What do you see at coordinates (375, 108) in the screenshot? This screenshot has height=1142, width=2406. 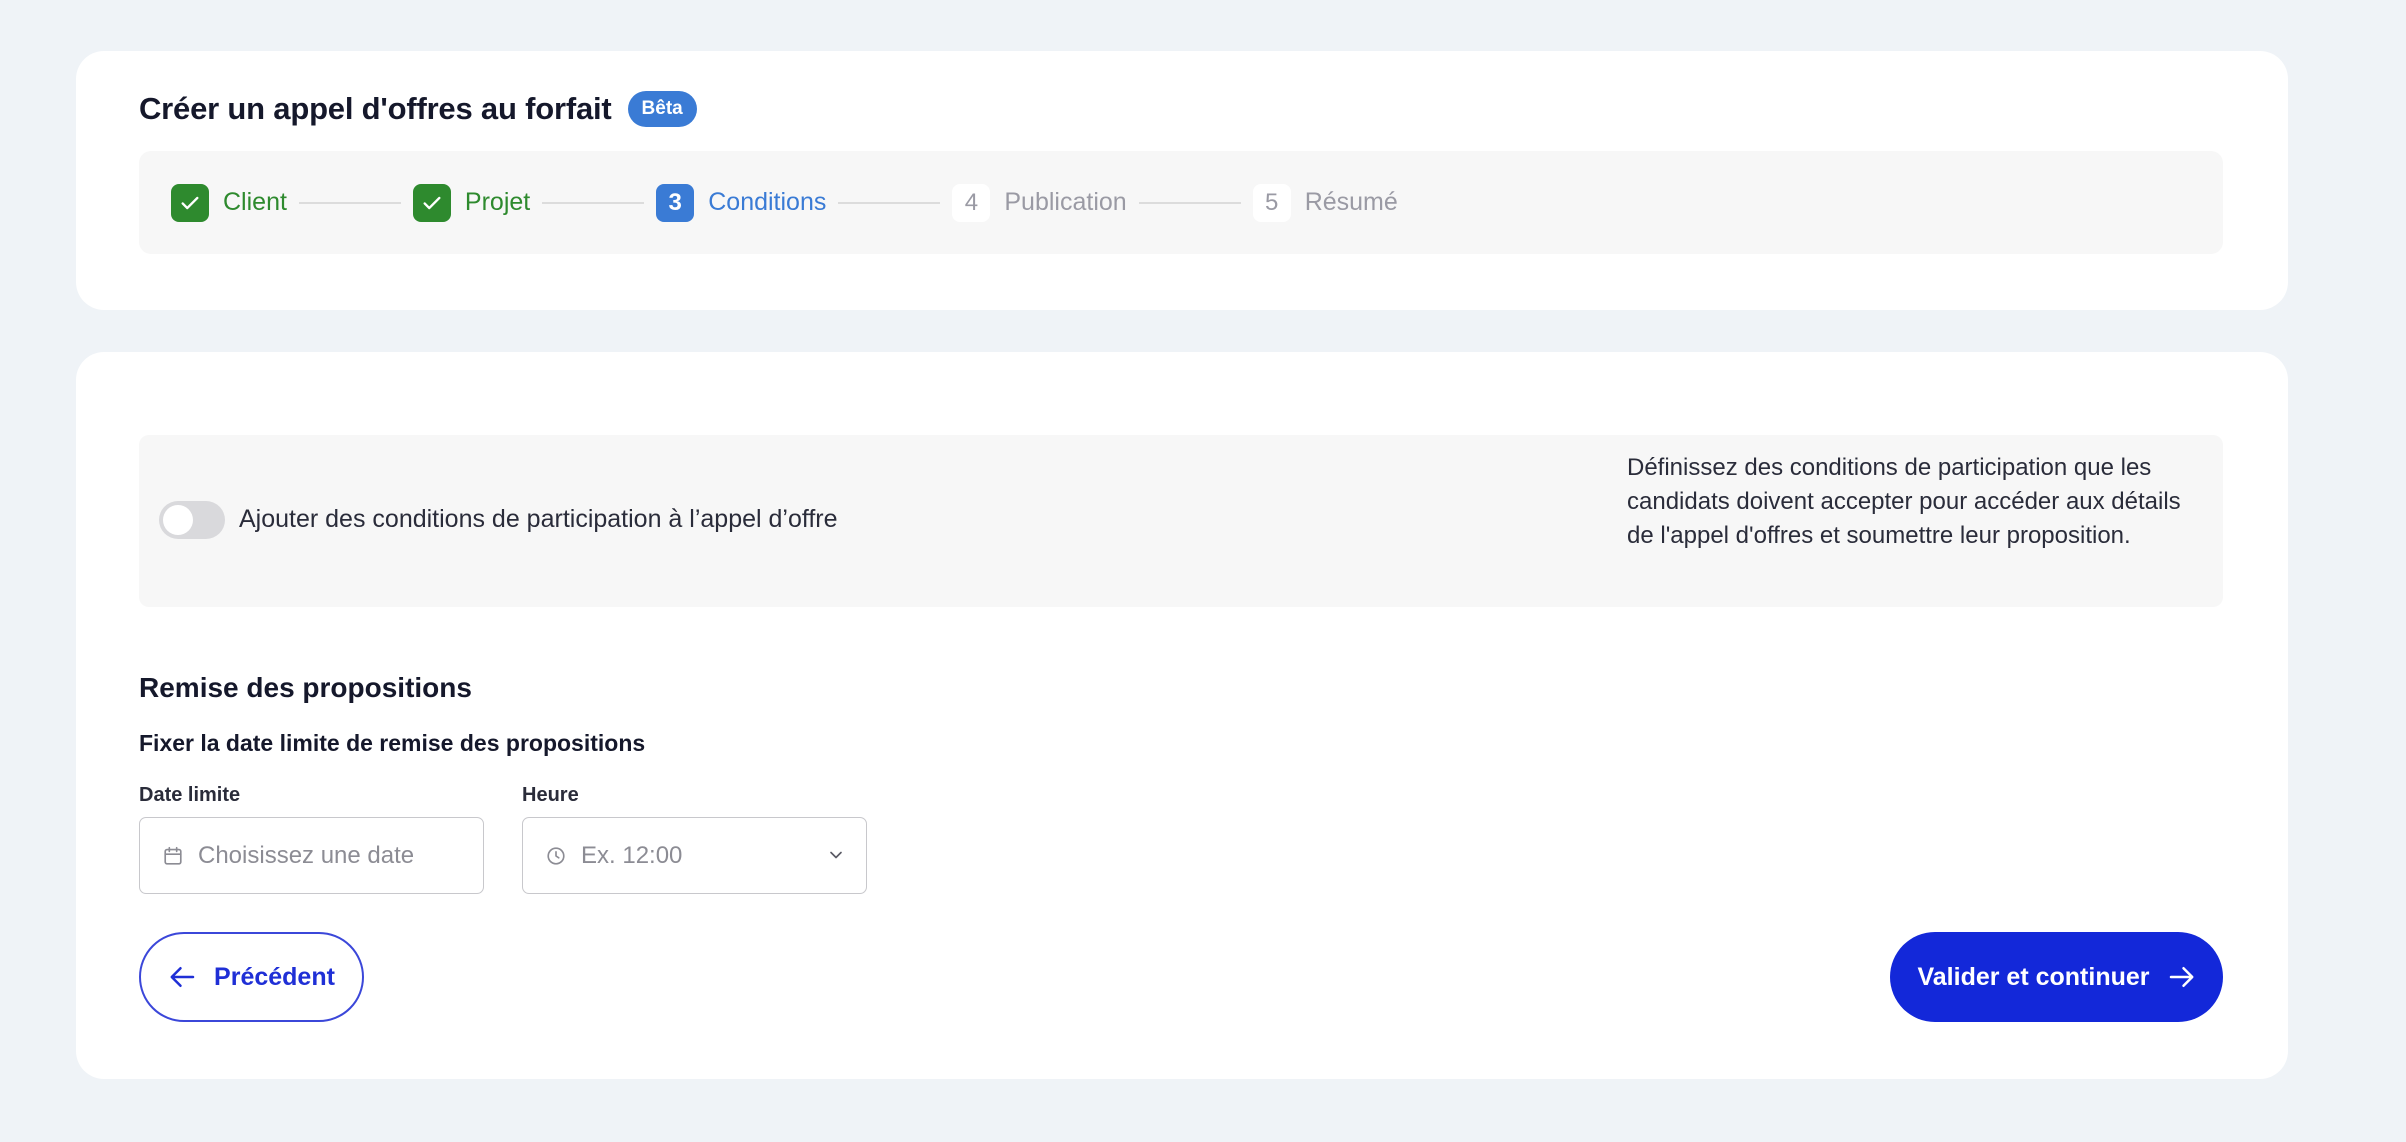 I see `page-title: Créer un appel d'offres au forfait` at bounding box center [375, 108].